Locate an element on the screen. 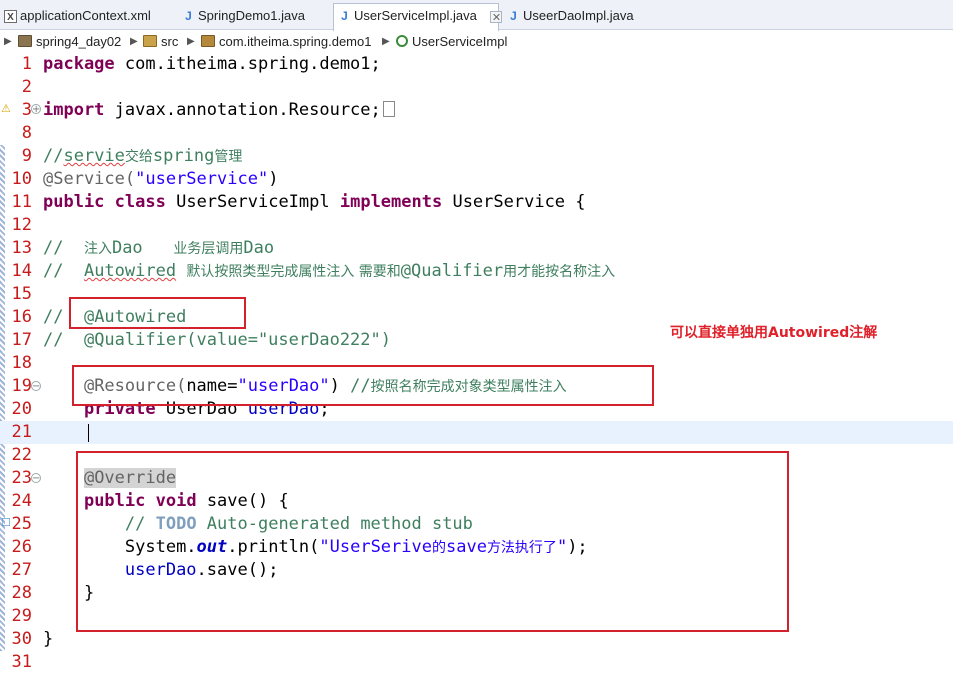 The image size is (953, 687). line-number: 15 is located at coordinates (21, 294).